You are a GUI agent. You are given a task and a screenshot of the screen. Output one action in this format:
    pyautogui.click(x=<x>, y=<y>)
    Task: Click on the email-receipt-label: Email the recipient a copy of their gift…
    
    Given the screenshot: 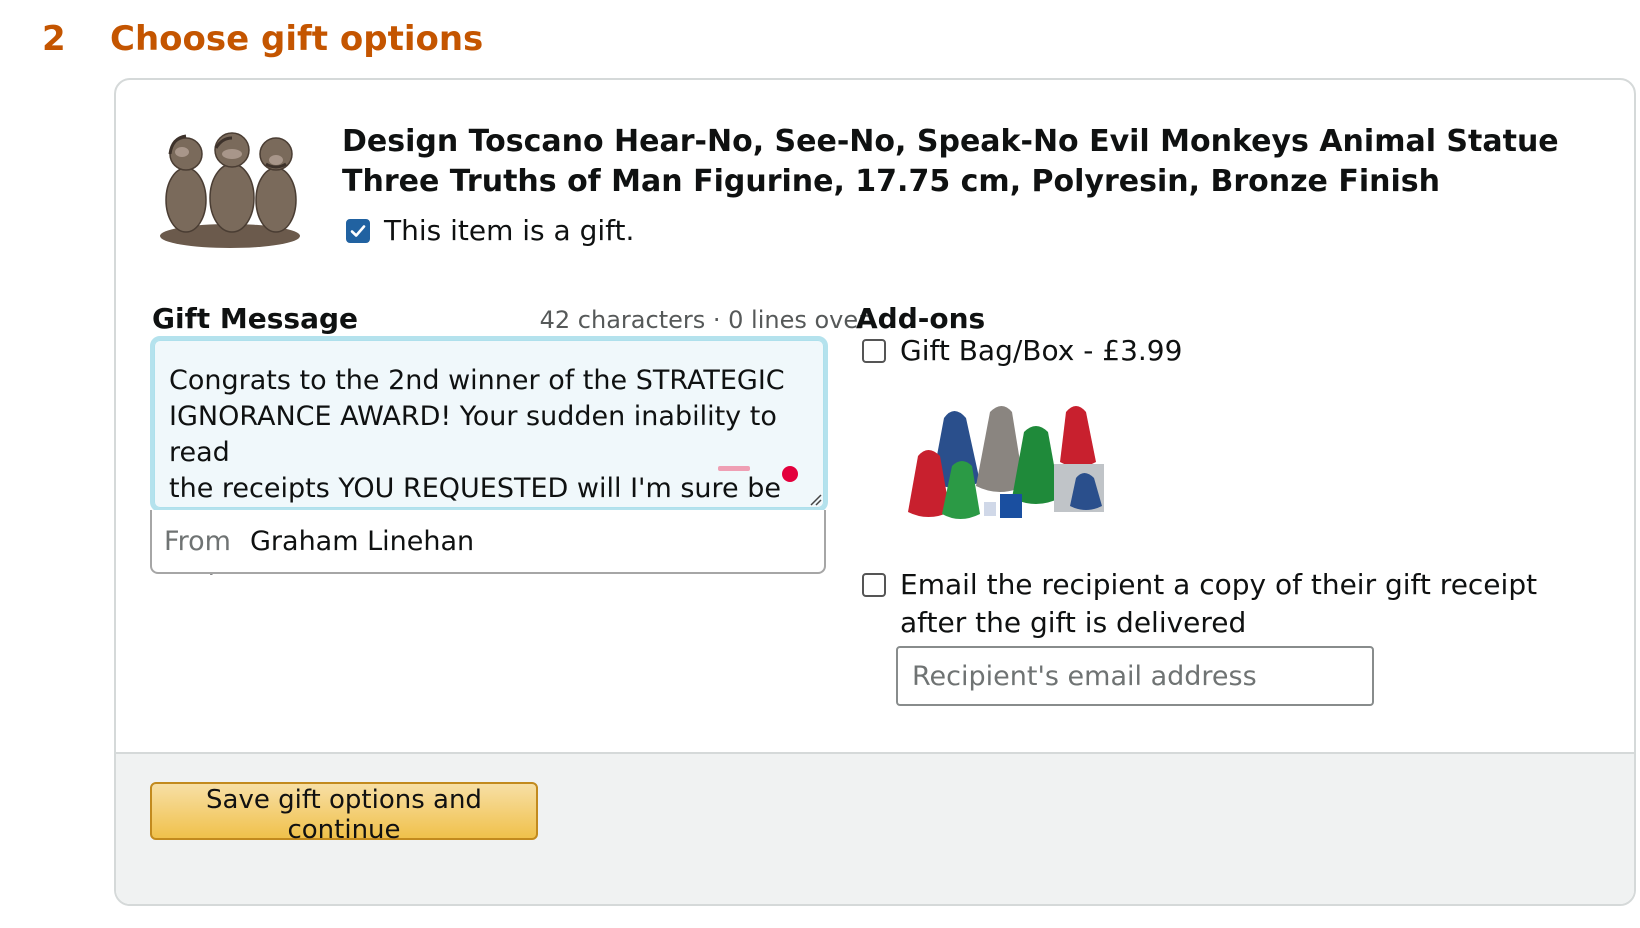 What is the action you would take?
    pyautogui.click(x=1219, y=603)
    